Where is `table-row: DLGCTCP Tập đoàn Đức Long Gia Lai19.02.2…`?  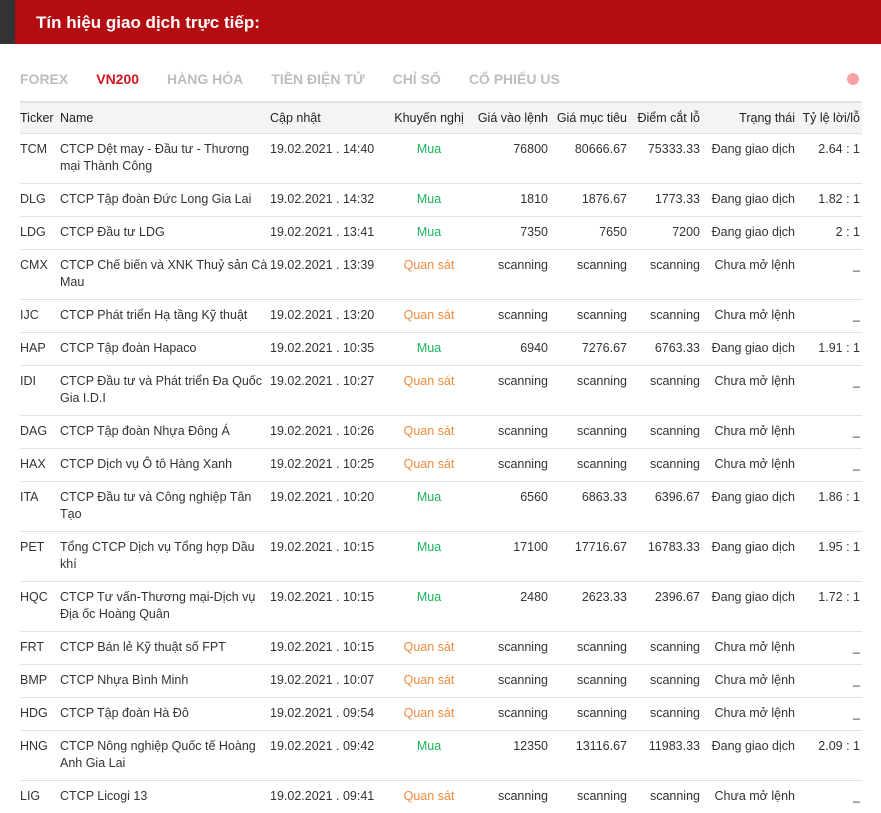 table-row: DLGCTCP Tập đoàn Đức Long Gia Lai19.02.2… is located at coordinates (441, 200).